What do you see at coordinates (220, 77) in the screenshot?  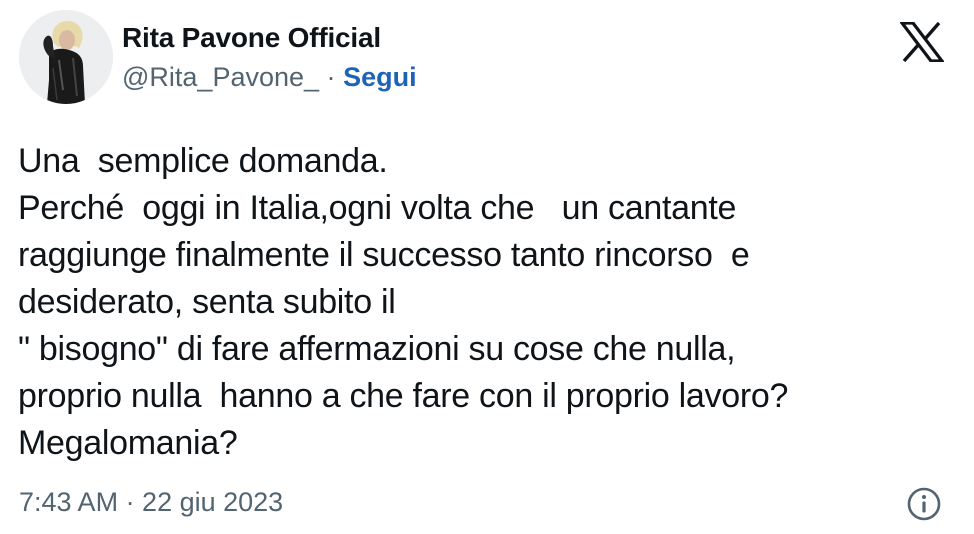 I see `handle: @Rita_Pavone_` at bounding box center [220, 77].